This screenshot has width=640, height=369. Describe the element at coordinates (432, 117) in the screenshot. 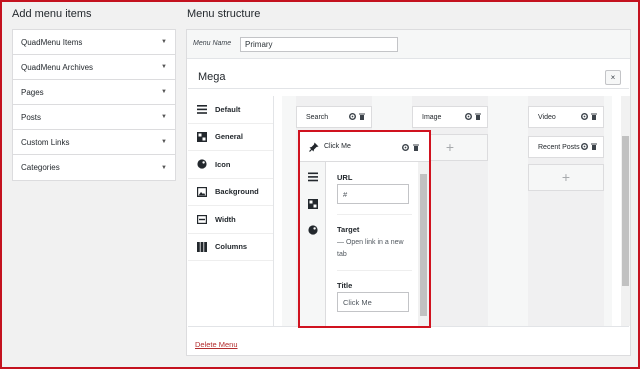

I see `menu-item-label: Image` at that location.